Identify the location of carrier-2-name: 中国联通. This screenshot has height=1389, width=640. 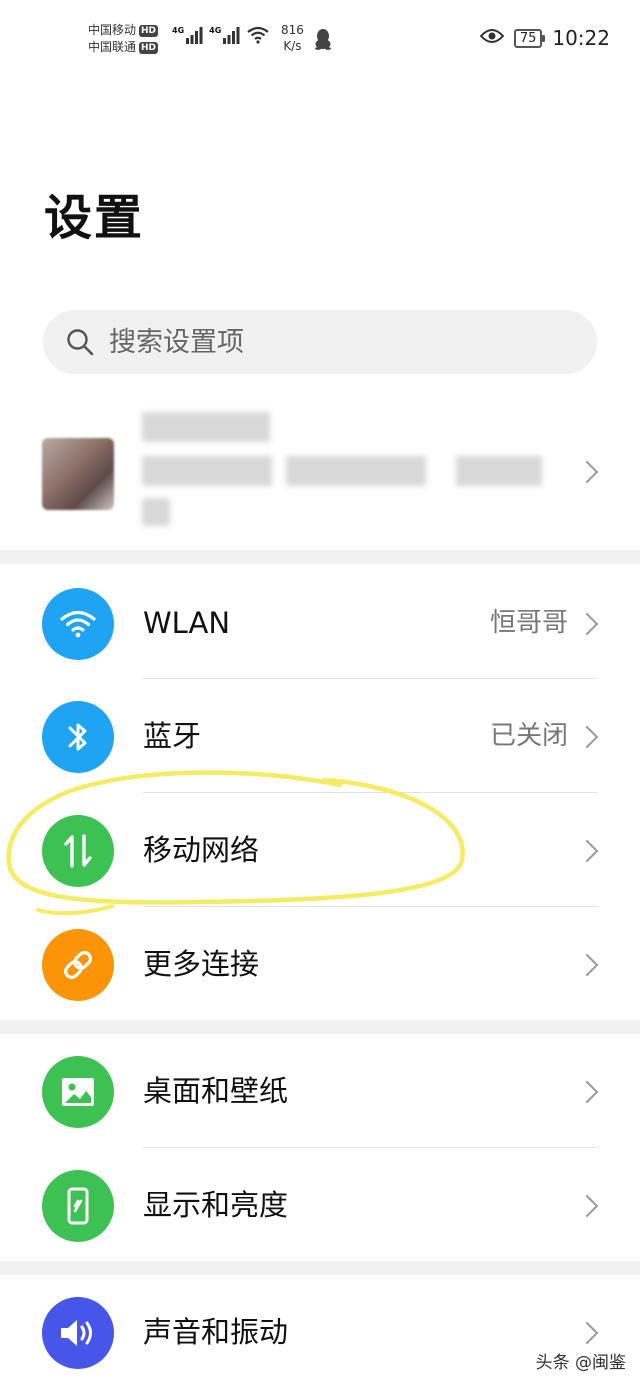
(112, 47).